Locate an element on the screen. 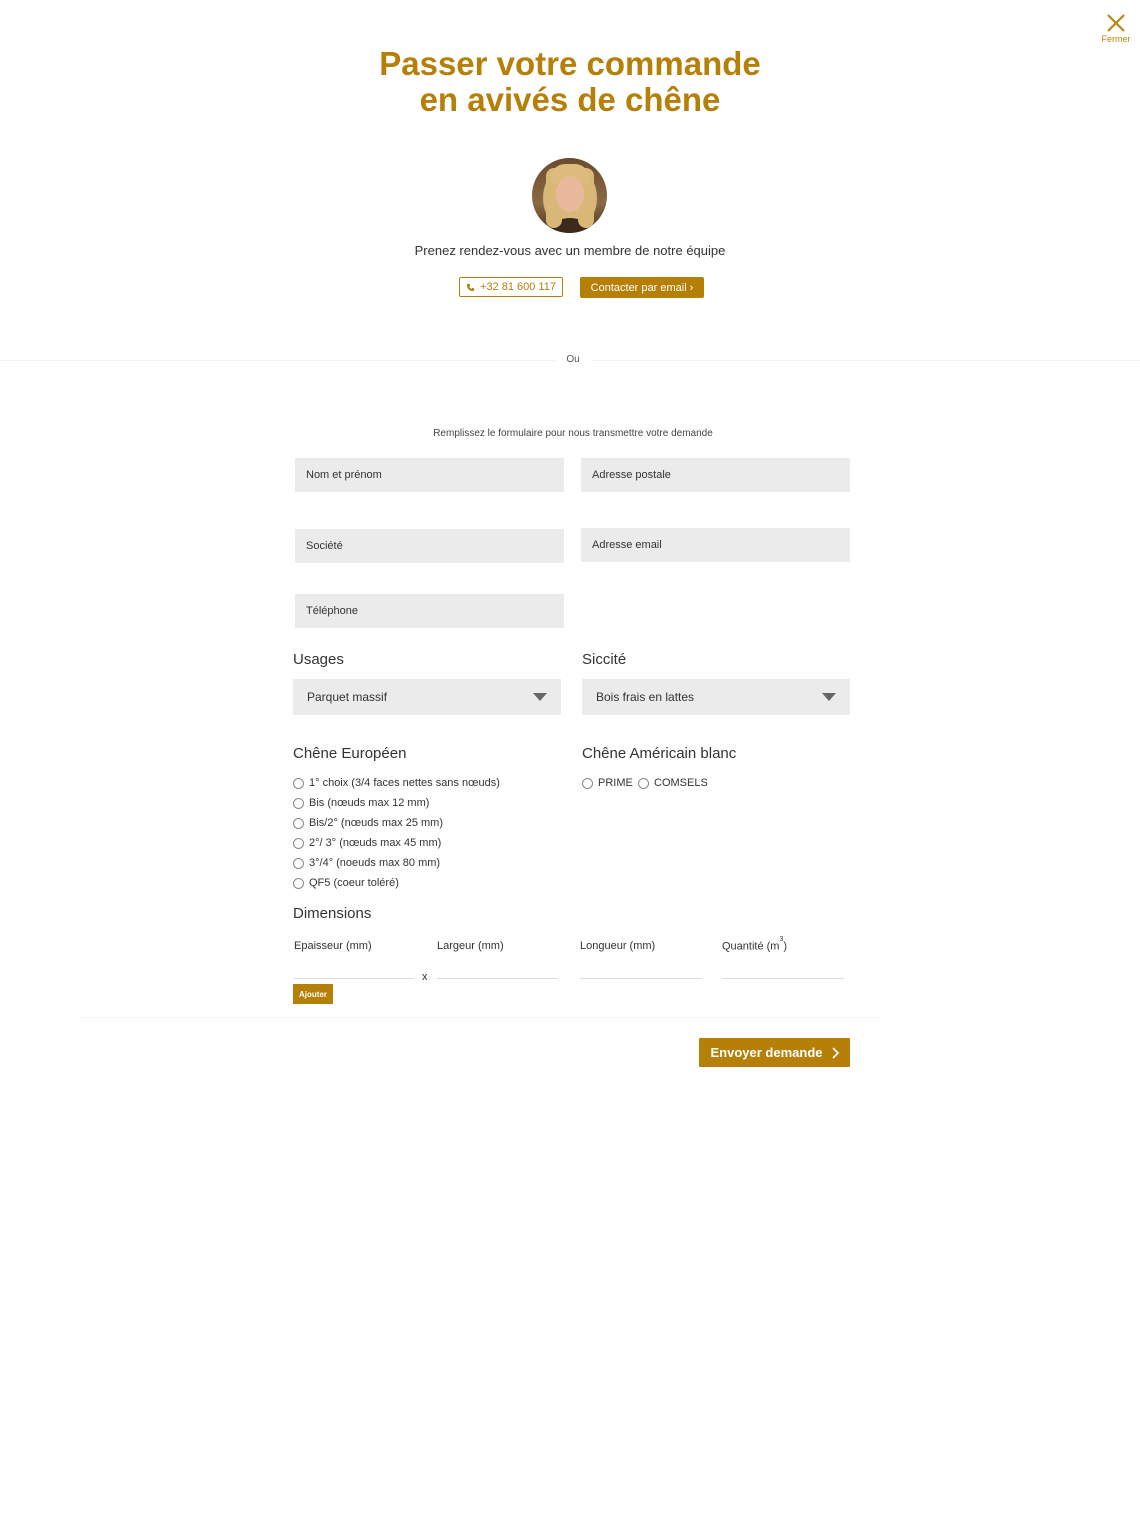 The image size is (1140, 1514). chene-europeen-label: Chêne Européen is located at coordinates (350, 753).